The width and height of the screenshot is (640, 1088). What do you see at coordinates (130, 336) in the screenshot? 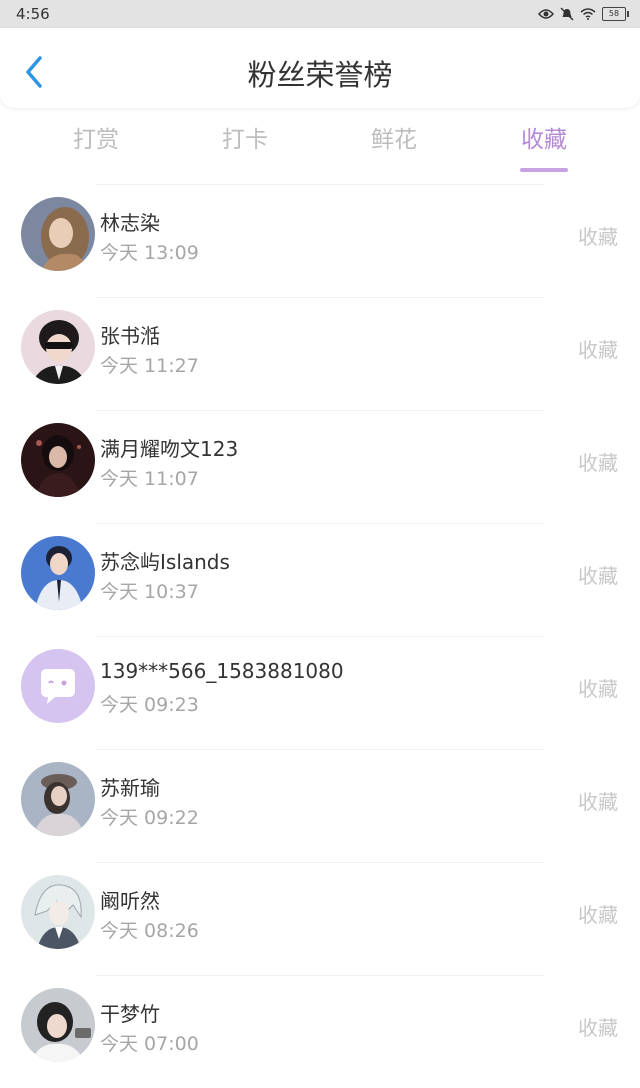
I see `user-name: 张书湉` at bounding box center [130, 336].